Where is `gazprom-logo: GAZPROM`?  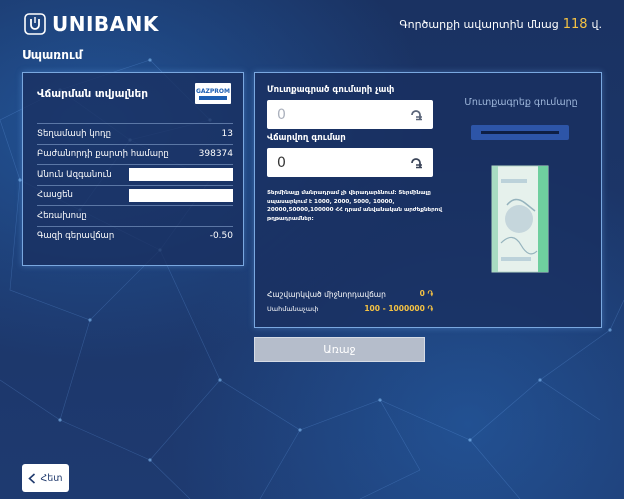
gazprom-logo: GAZPROM is located at coordinates (213, 93).